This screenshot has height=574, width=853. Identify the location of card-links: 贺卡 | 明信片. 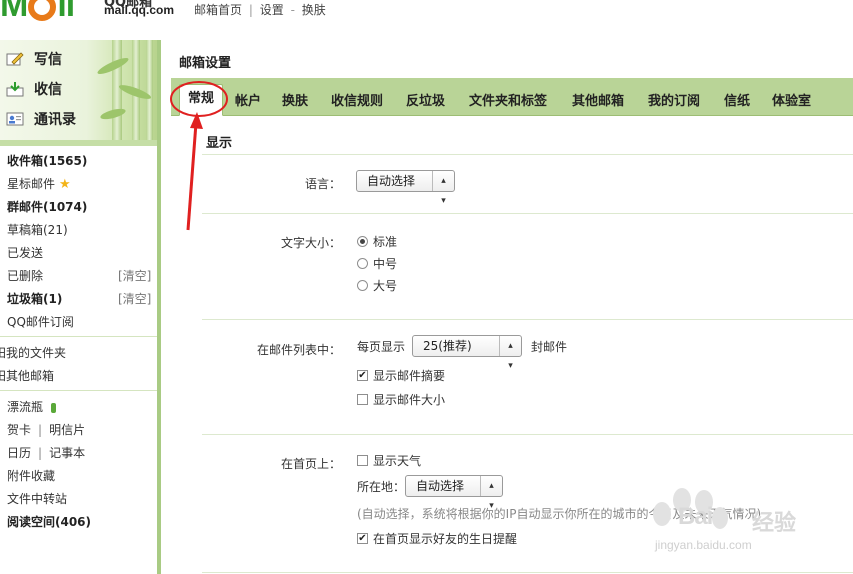
(46, 430).